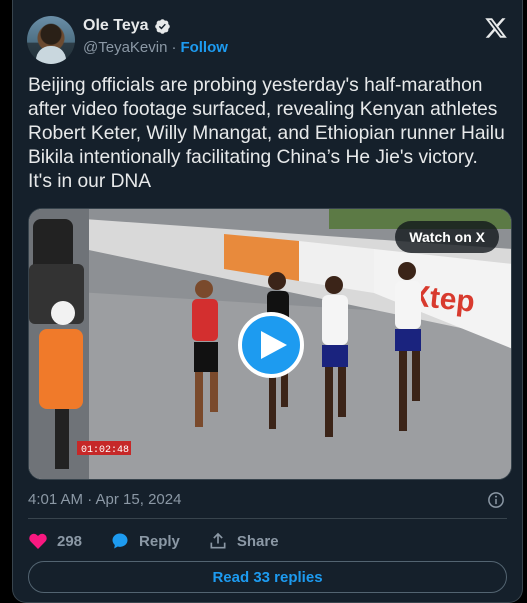  What do you see at coordinates (267, 40) in the screenshot?
I see `tweet-header: Ole Teya @TeyaKevin · Follow` at bounding box center [267, 40].